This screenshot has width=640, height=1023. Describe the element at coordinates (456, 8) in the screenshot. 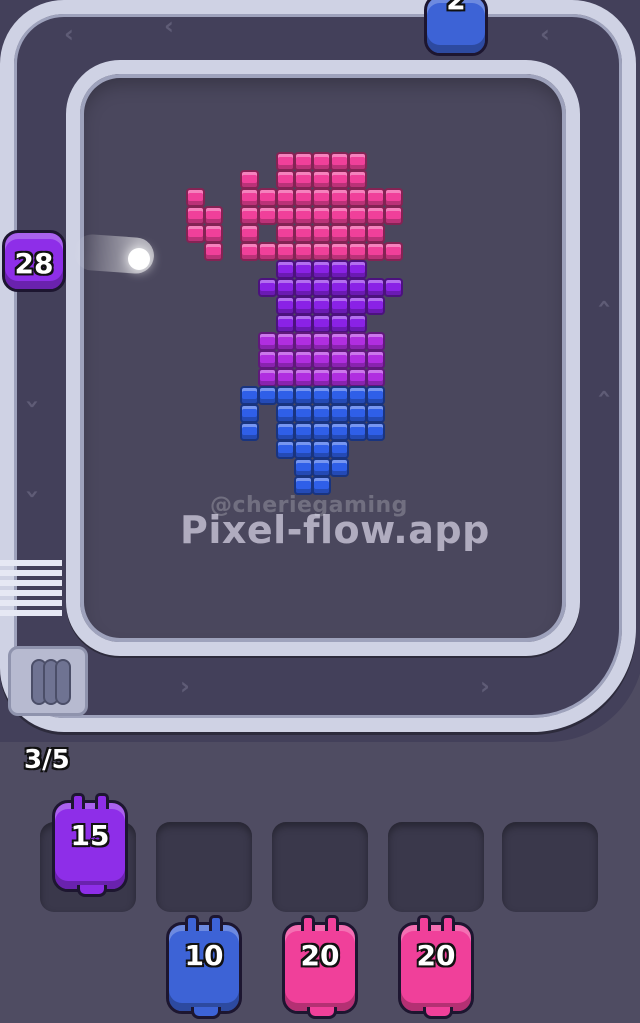

I see `shooter-count: 2` at that location.